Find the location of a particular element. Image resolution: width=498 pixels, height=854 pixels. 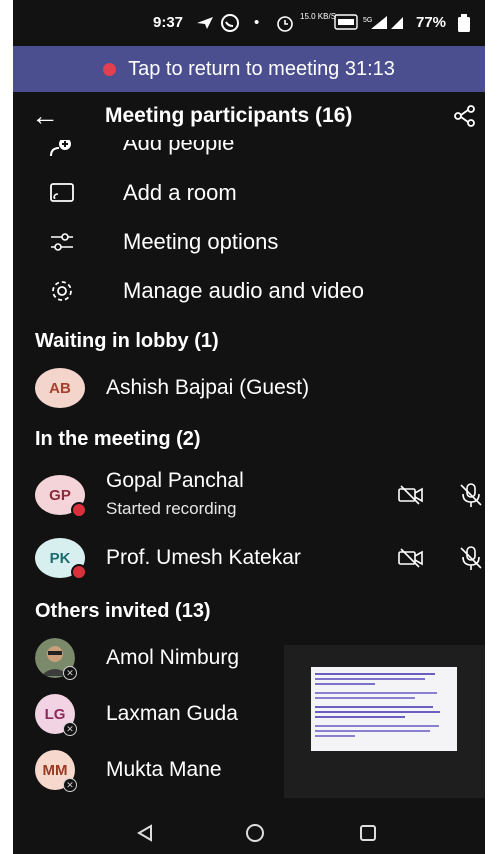

shared-screen-thumbnail is located at coordinates (384, 721).